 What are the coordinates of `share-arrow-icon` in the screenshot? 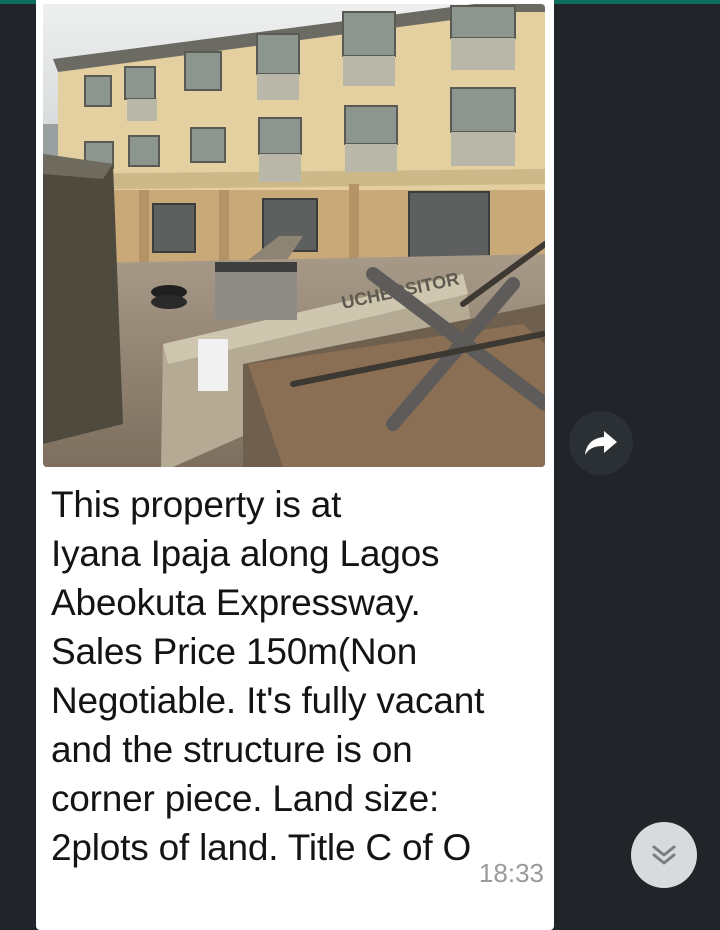 It's located at (601, 443).